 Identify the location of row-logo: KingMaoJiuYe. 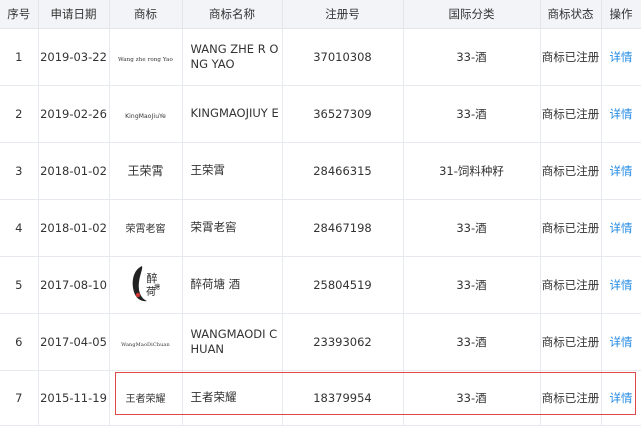
(146, 114).